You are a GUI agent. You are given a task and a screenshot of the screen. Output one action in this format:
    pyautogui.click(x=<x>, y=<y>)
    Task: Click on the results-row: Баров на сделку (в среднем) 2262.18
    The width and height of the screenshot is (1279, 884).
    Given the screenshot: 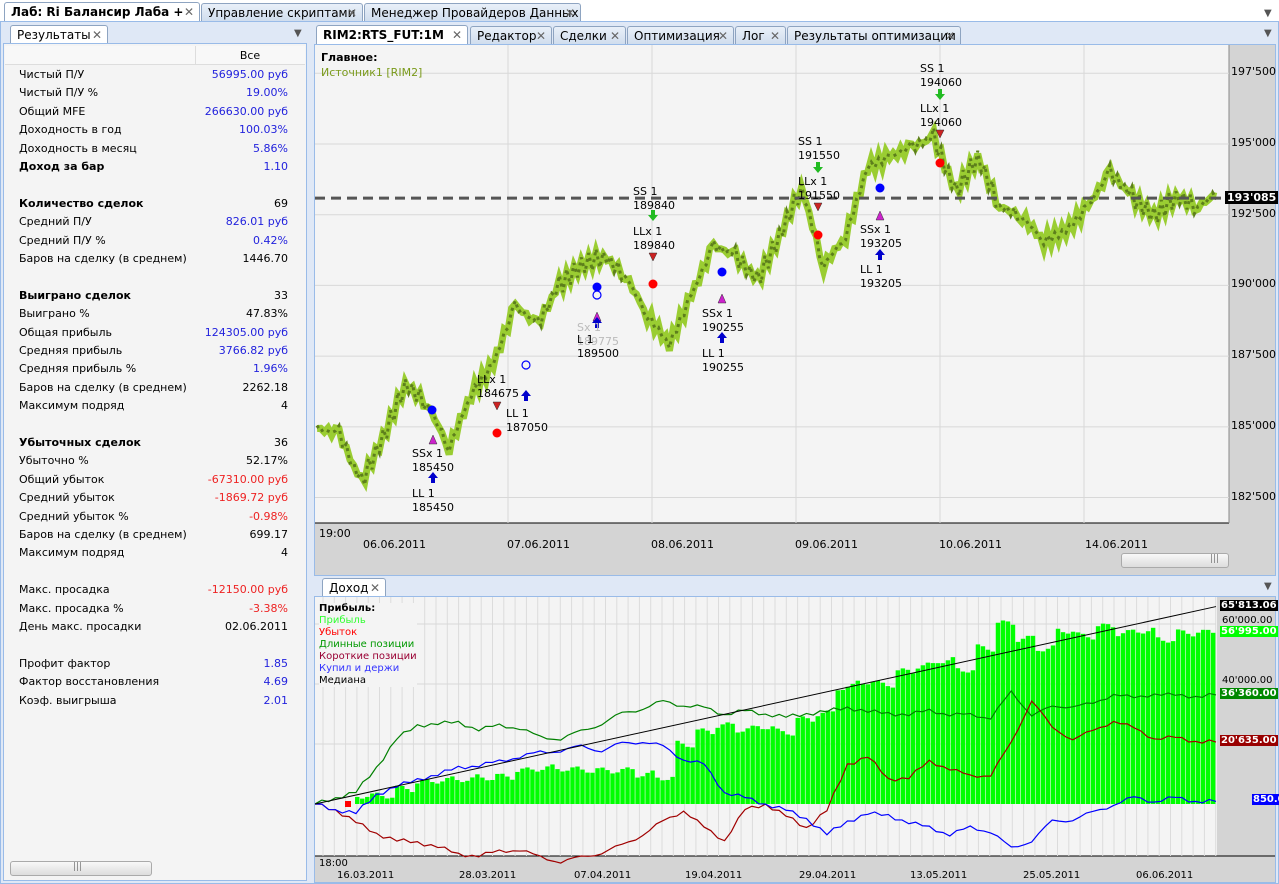 What is the action you would take?
    pyautogui.click(x=153, y=388)
    